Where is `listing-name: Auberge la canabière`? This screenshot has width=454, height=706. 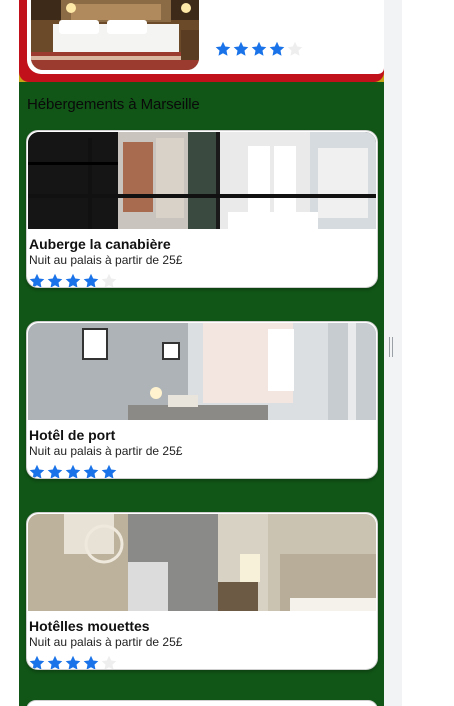
listing-name: Auberge la canabière is located at coordinates (100, 244).